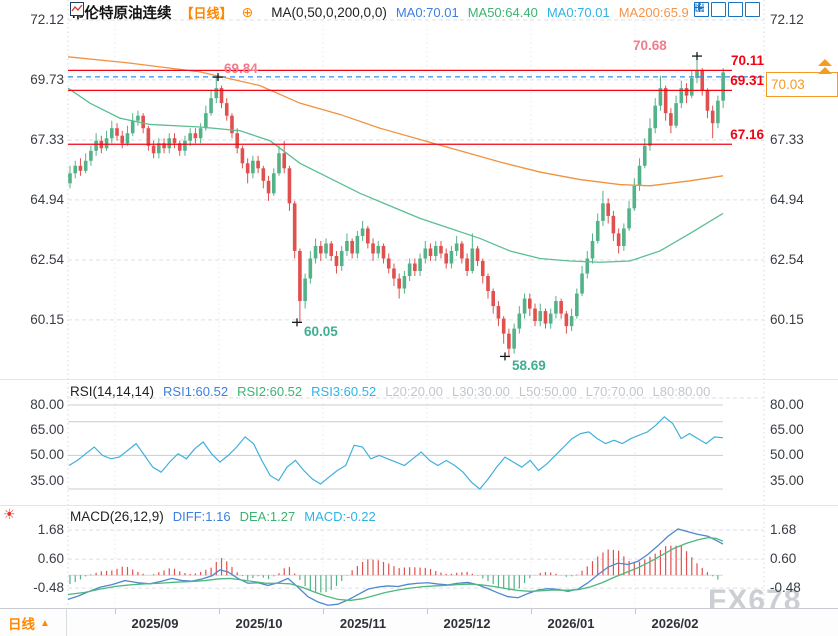 The image size is (838, 636). I want to click on rsi-params-label: RSI(14,14,14), so click(112, 391).